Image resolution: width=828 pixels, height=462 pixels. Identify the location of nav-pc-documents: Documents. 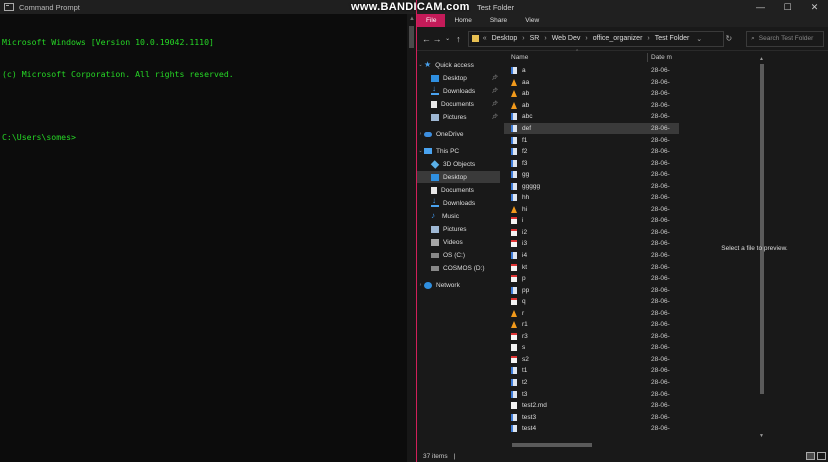
(458, 190).